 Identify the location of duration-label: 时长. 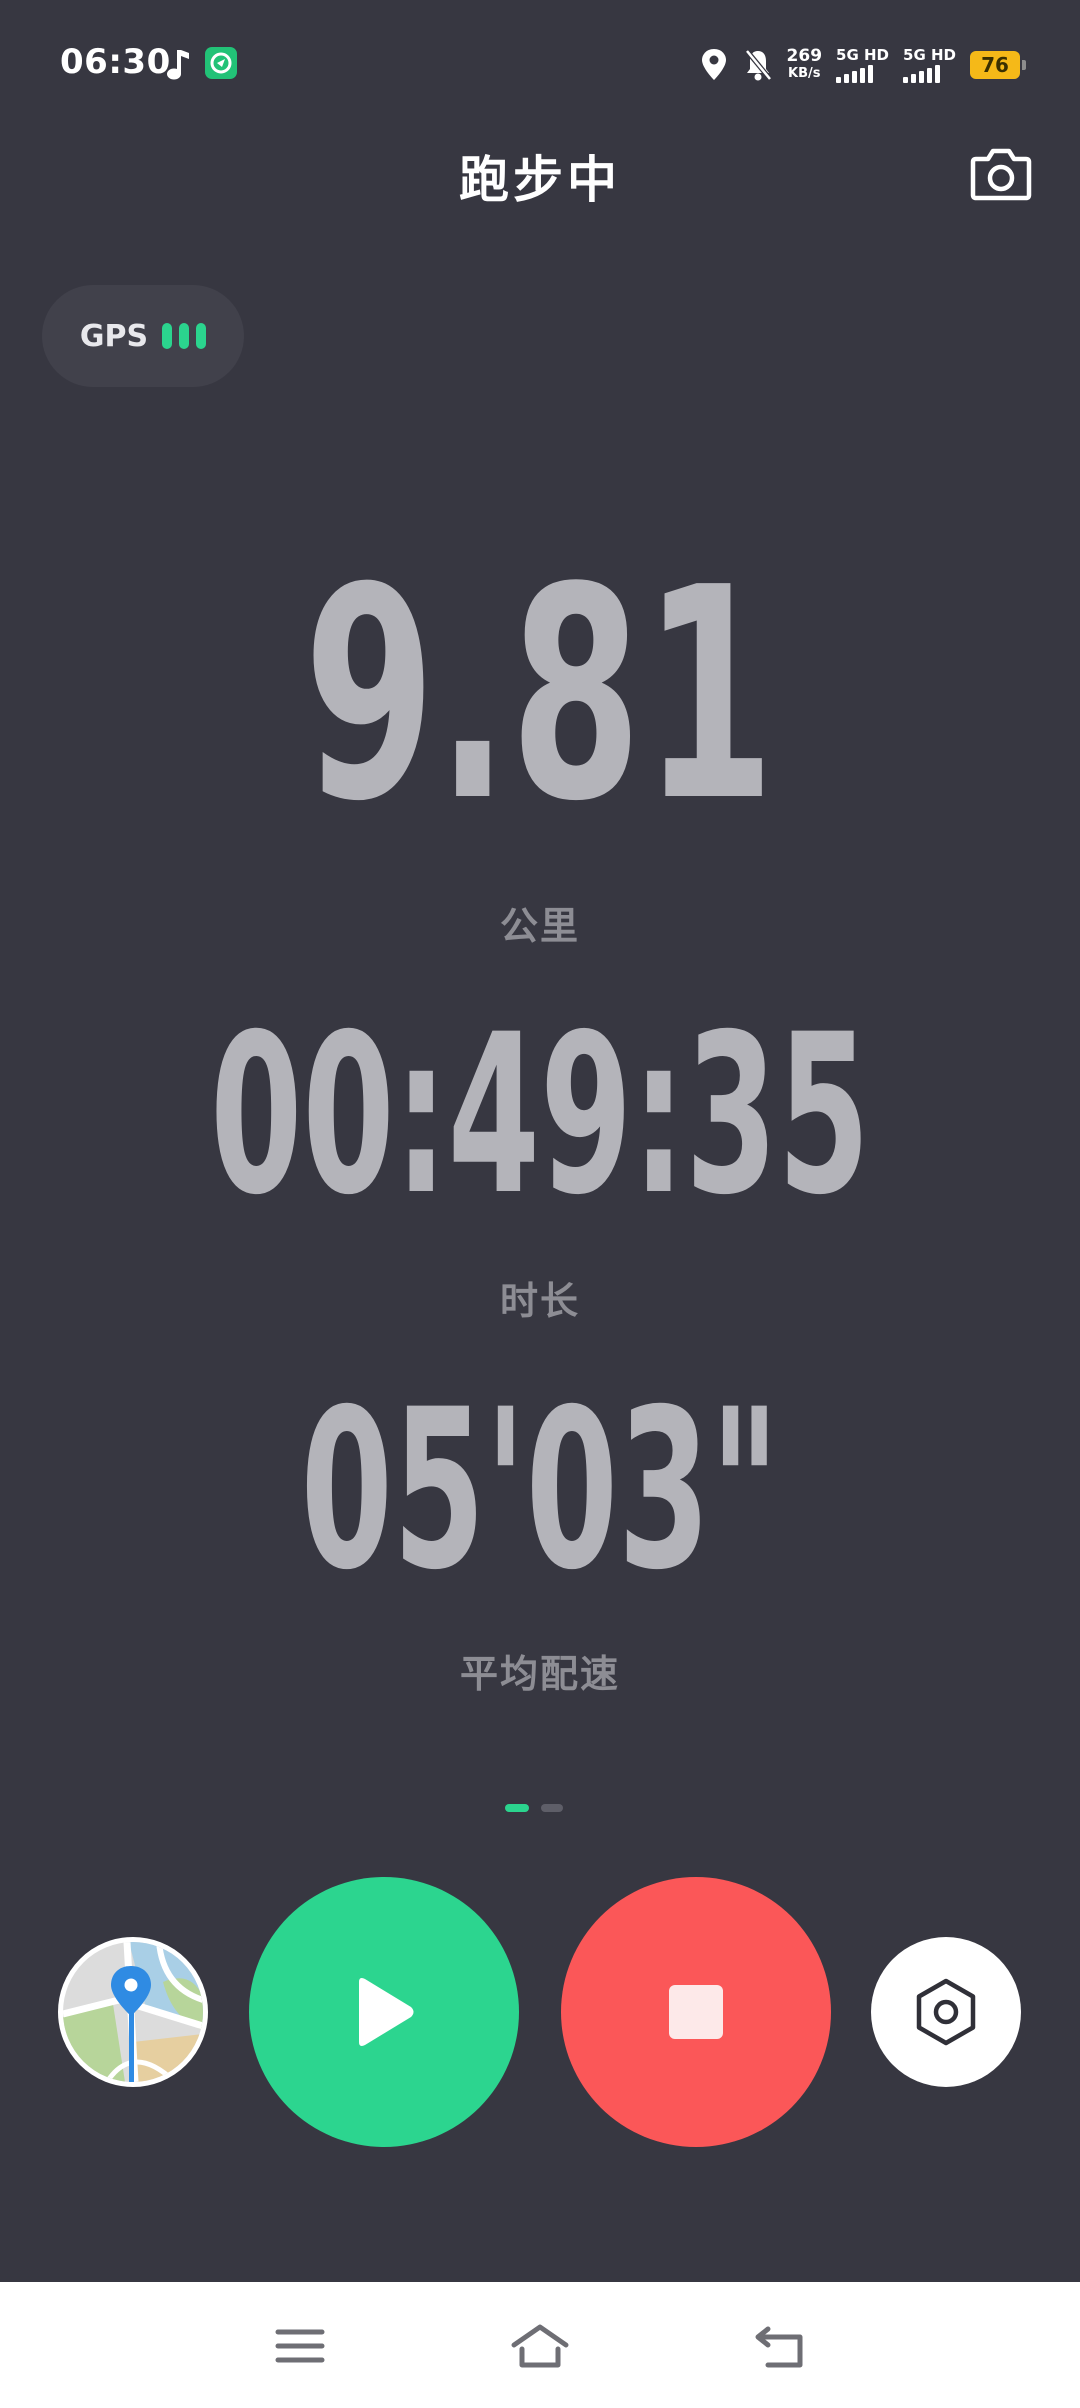
(539, 1301).